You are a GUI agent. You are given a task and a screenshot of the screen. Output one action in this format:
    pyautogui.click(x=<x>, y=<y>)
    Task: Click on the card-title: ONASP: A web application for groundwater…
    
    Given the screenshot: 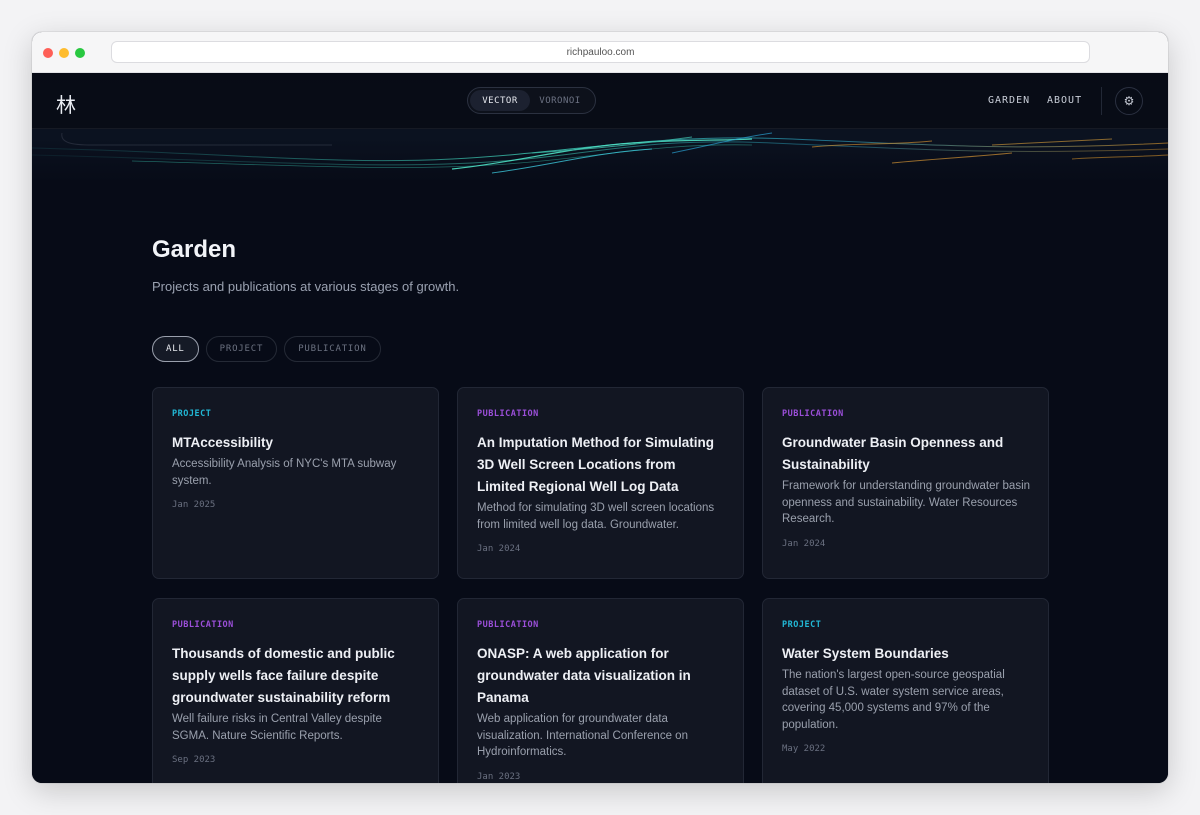 What is the action you would take?
    pyautogui.click(x=584, y=675)
    